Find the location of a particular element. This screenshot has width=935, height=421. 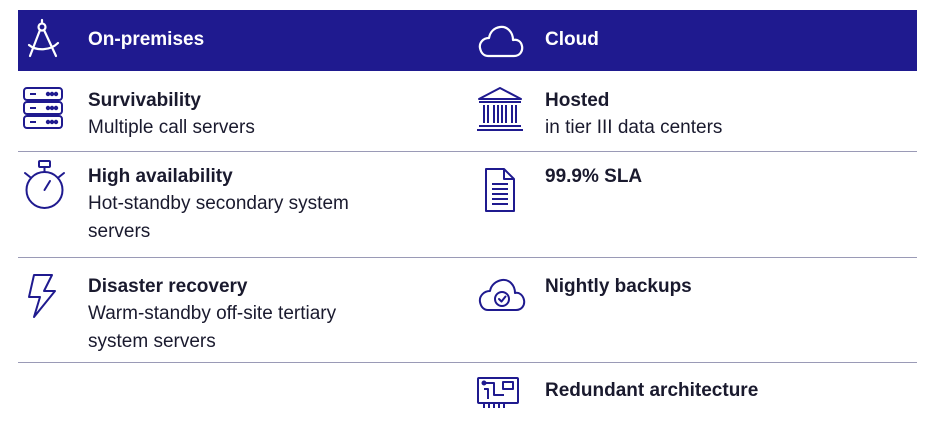

header-cloud: Cloud is located at coordinates (696, 40).